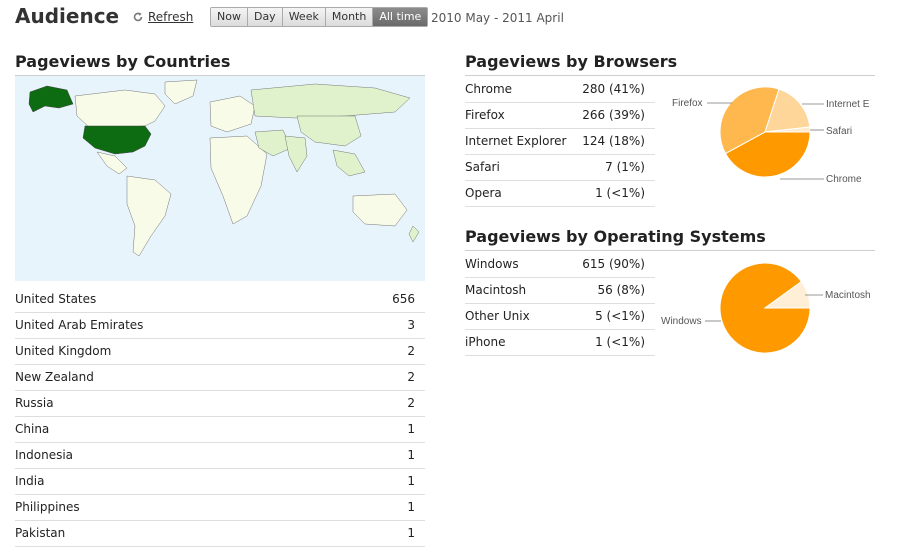 This screenshot has width=907, height=556. I want to click on range-now-button: Now, so click(229, 17).